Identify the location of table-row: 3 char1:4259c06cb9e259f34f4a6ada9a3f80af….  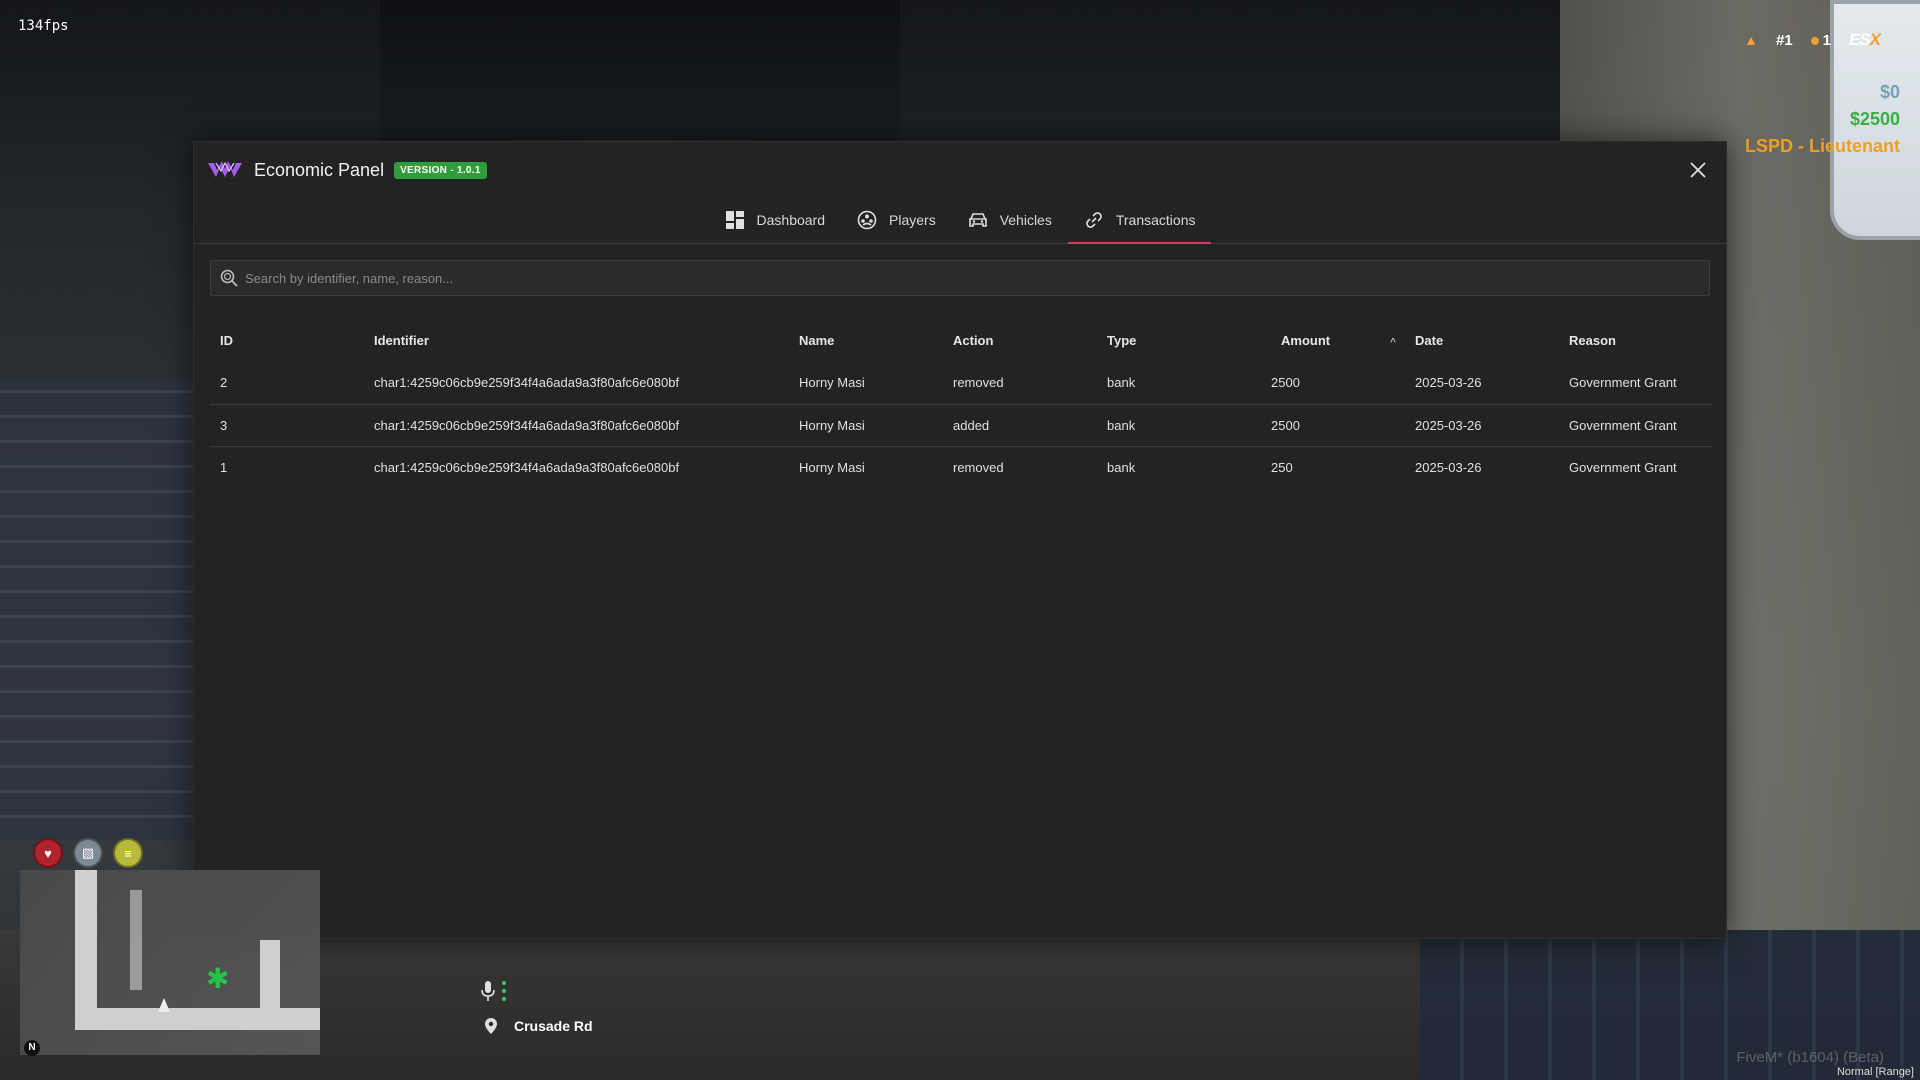
(961, 425).